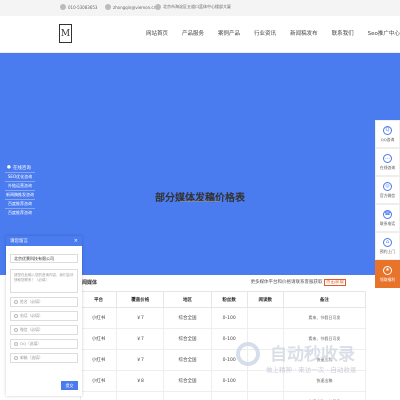 The width and height of the screenshot is (400, 400). Describe the element at coordinates (286, 282) in the screenshot. I see `more-text: 更多媒体平台和价格请联系客服获取` at that location.